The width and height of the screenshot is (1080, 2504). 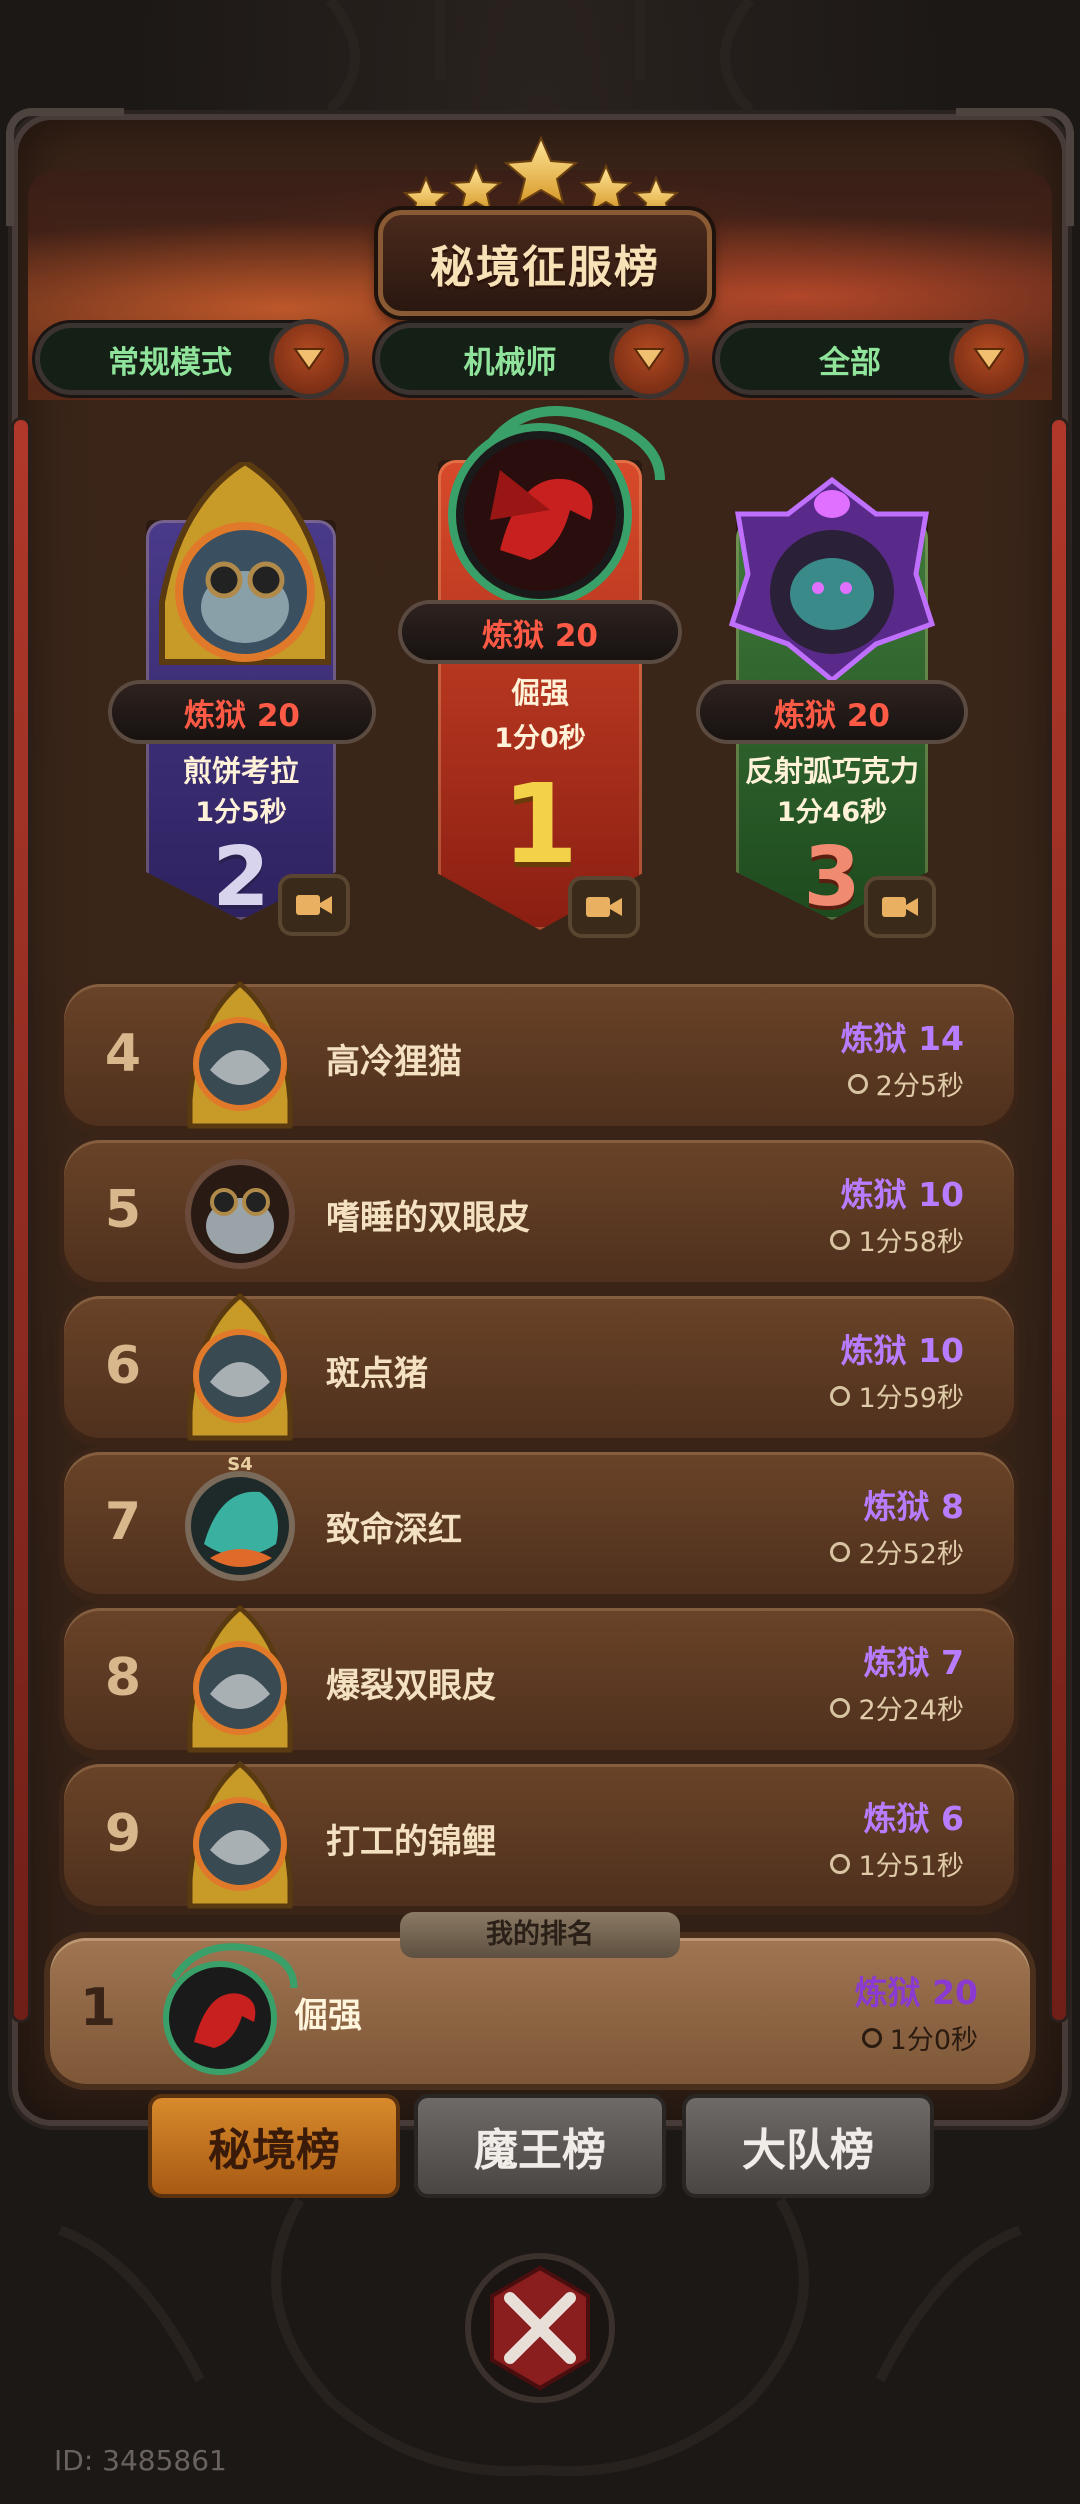 What do you see at coordinates (1015, 167) in the screenshot?
I see `corner-ornament-right` at bounding box center [1015, 167].